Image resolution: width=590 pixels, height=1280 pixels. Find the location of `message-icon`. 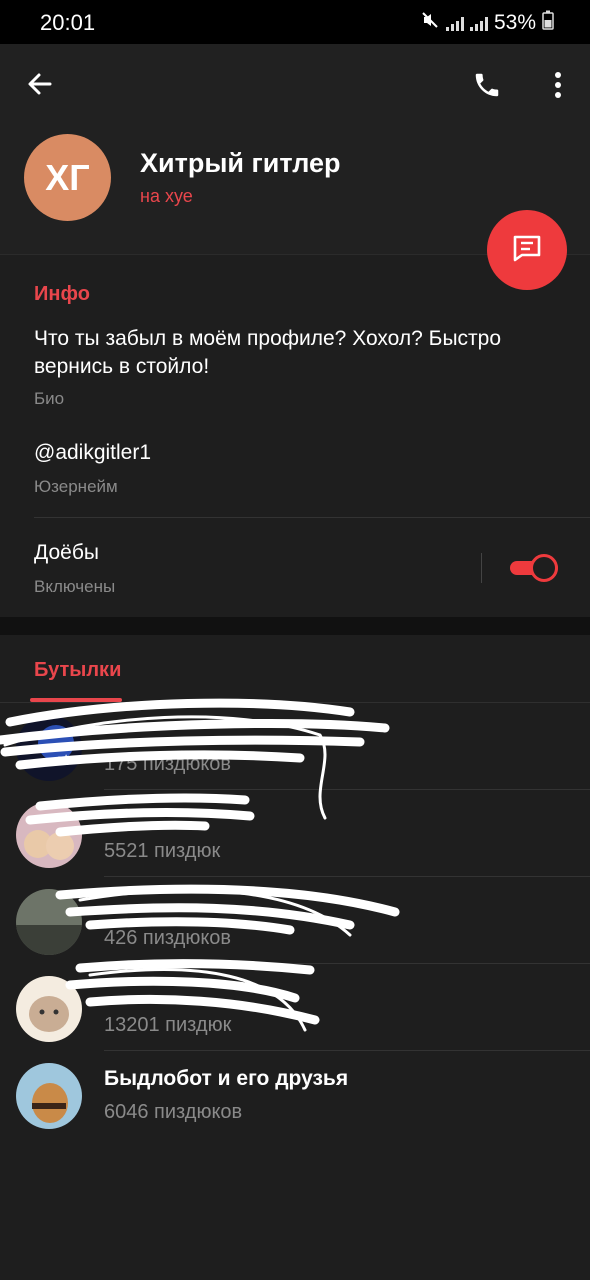

message-icon is located at coordinates (527, 250).